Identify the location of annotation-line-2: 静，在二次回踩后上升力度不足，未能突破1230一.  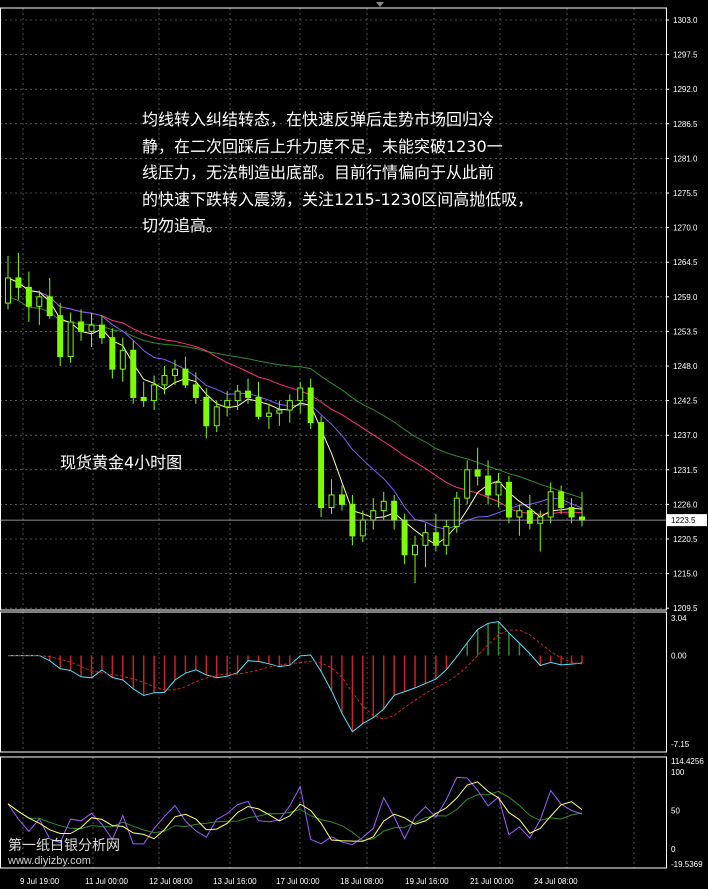
(322, 146).